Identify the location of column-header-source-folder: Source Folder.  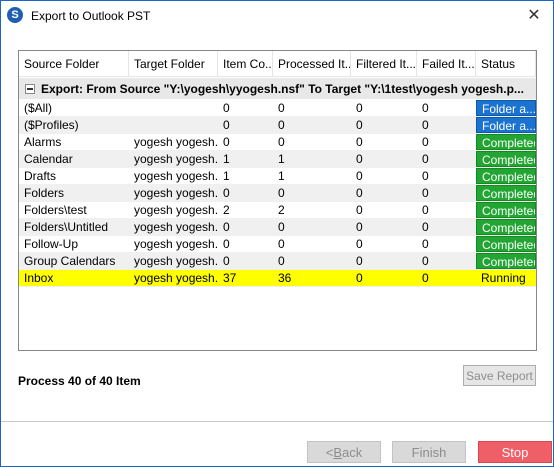
(74, 64).